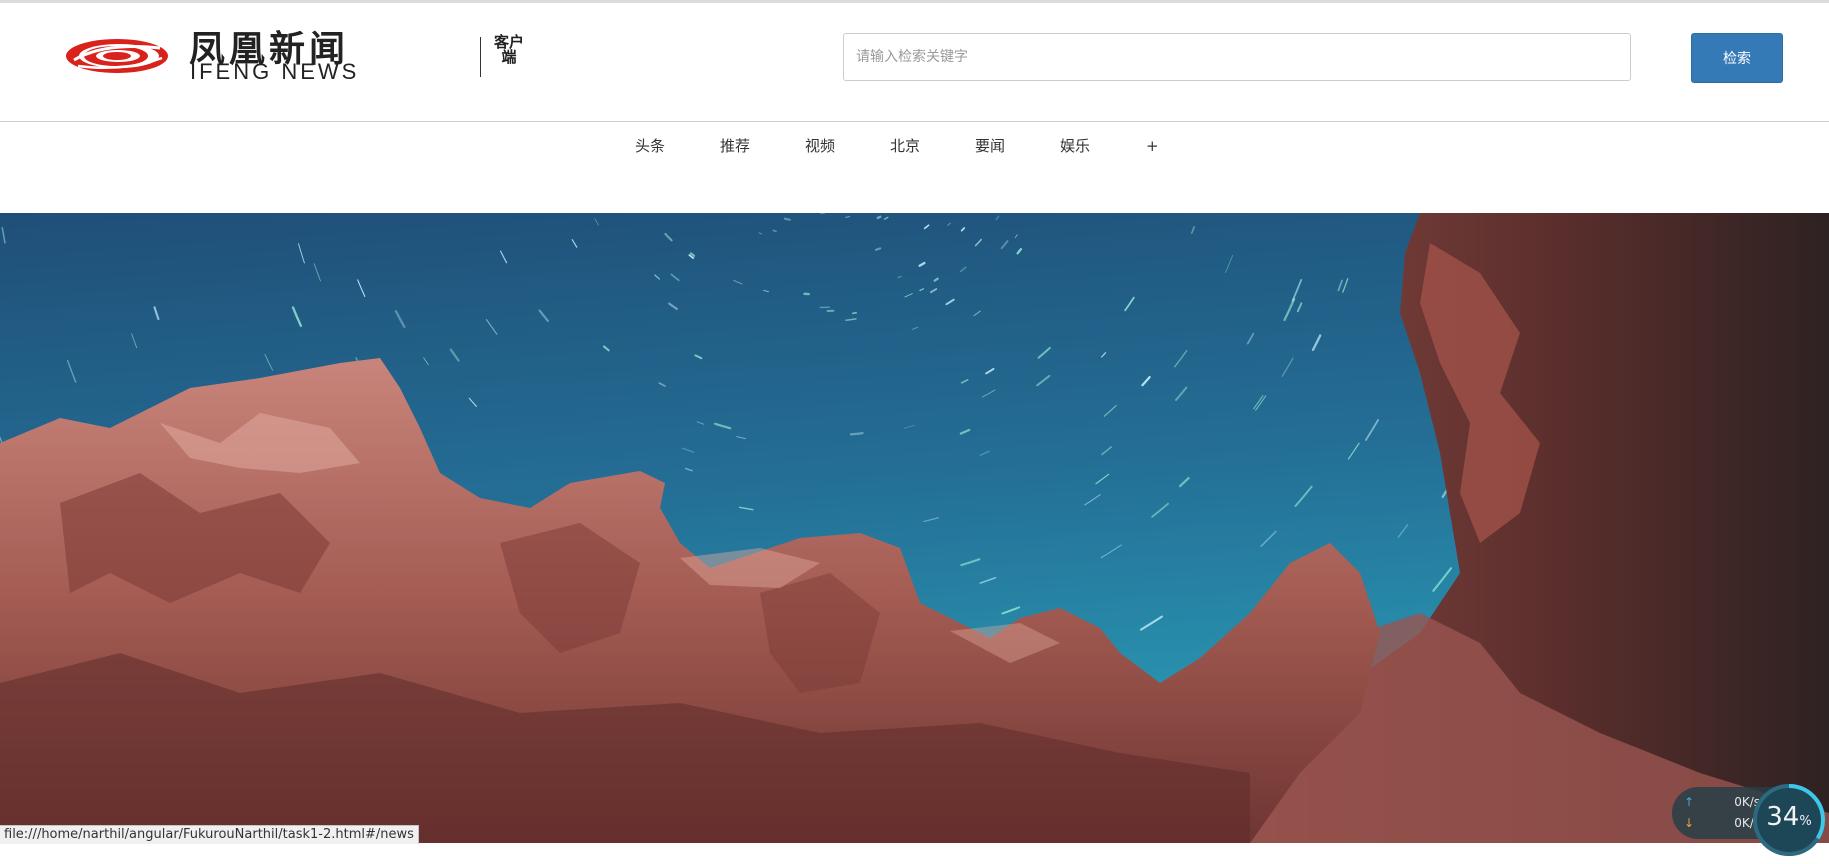  What do you see at coordinates (509, 50) in the screenshot?
I see `client-label: 客户端` at bounding box center [509, 50].